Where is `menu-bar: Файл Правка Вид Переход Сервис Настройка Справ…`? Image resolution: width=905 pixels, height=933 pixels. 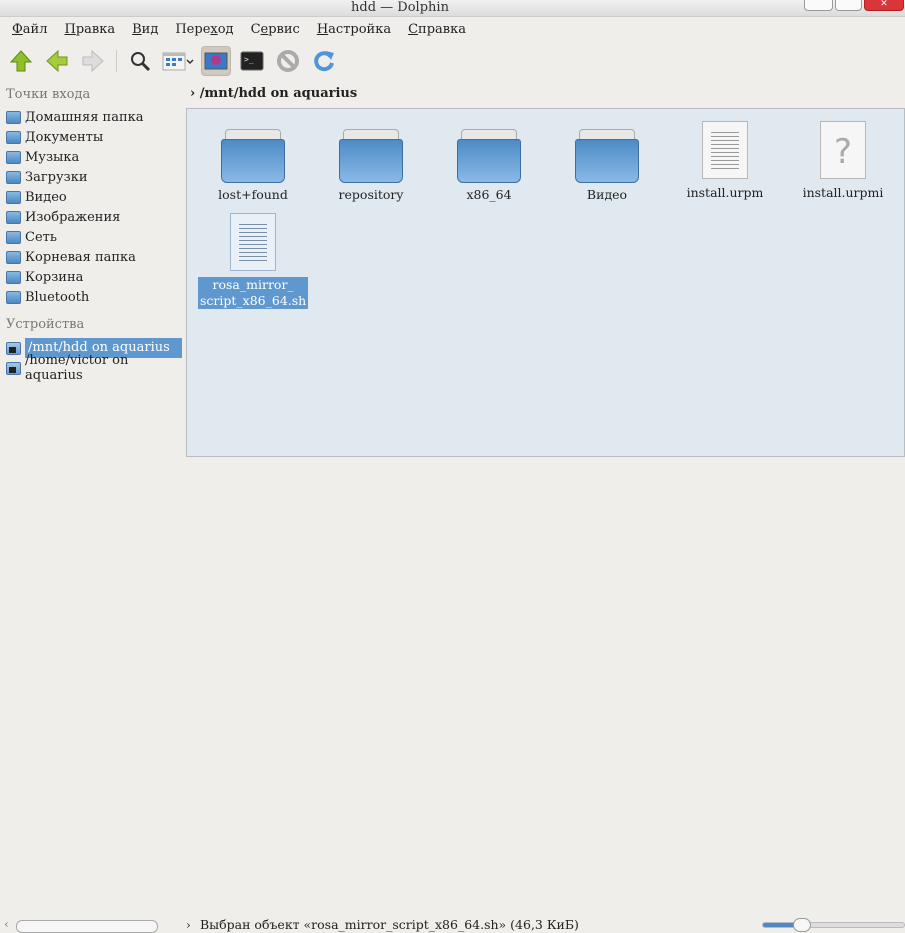
menu-bar: Файл Правка Вид Переход Сервис Настройка Справ… is located at coordinates (452, 30).